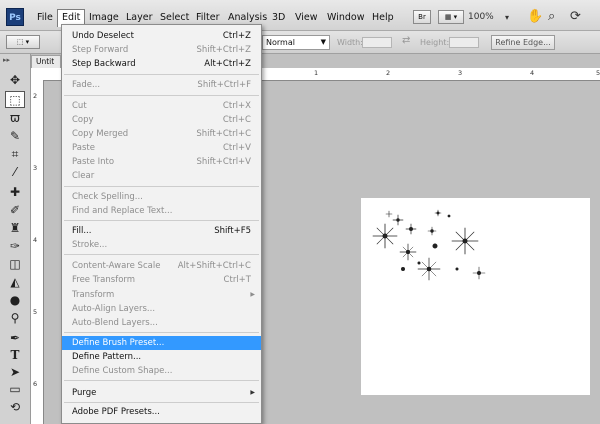 This screenshot has height=424, width=600. I want to click on height-field, so click(464, 42).